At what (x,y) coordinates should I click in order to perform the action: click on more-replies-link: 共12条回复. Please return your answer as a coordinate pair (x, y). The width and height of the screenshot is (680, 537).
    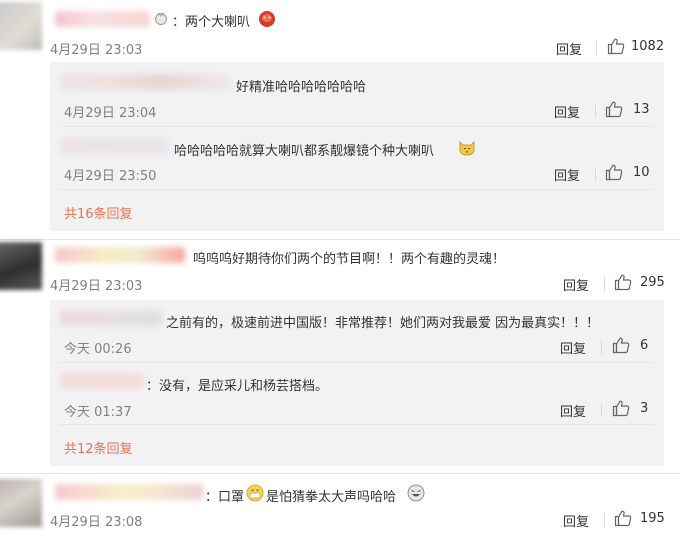
    Looking at the image, I should click on (98, 447).